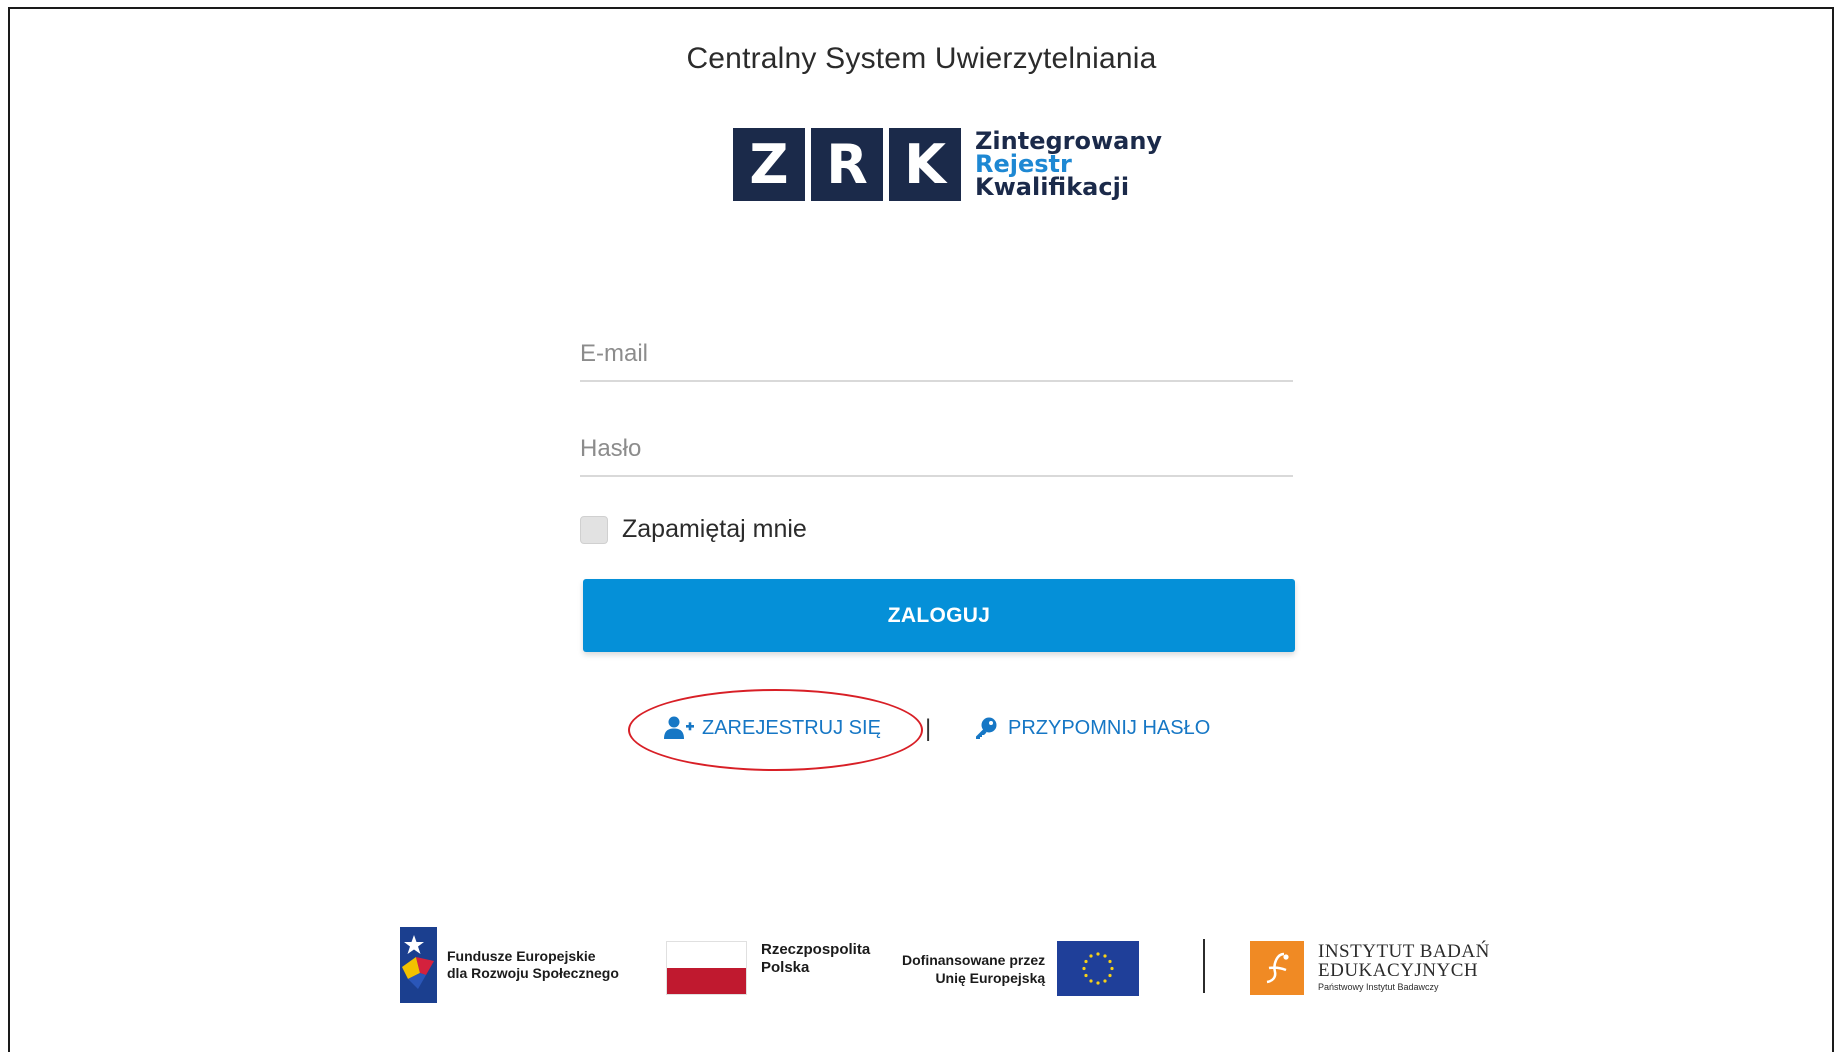  I want to click on password-input, so click(936, 449).